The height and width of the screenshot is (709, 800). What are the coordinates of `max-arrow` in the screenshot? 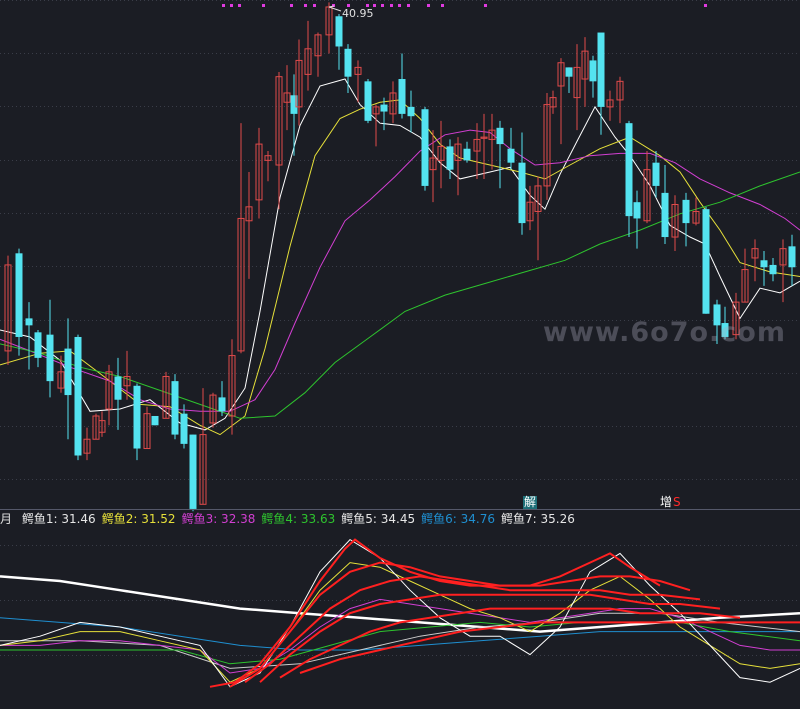 It's located at (335, 9).